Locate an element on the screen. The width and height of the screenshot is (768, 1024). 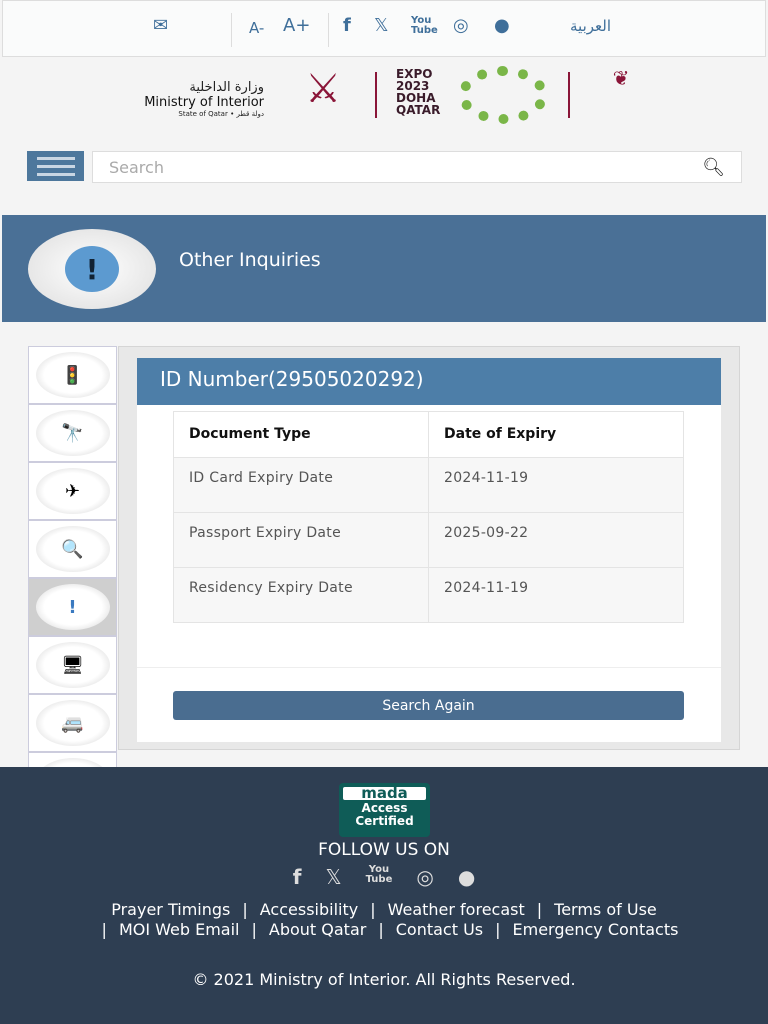
side-item-traffic: 🚦 is located at coordinates (72, 375).